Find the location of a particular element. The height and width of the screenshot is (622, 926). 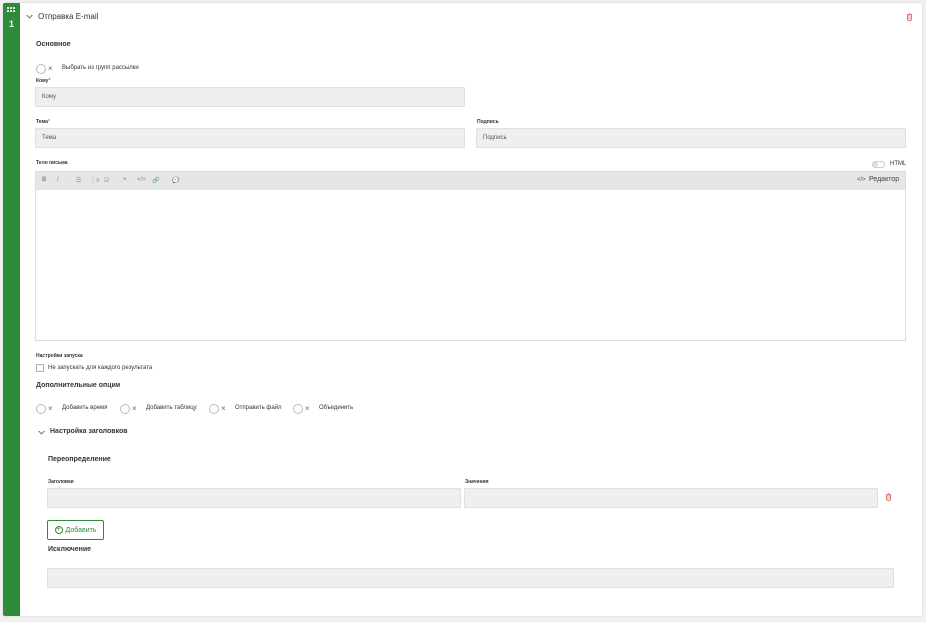

toggle-send-file: × is located at coordinates (219, 409).